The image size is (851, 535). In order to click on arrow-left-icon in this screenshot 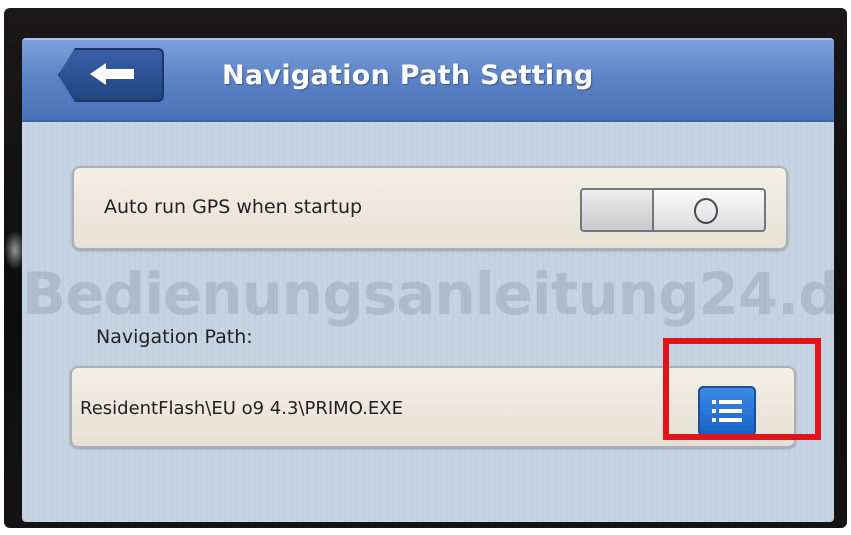, I will do `click(112, 74)`.